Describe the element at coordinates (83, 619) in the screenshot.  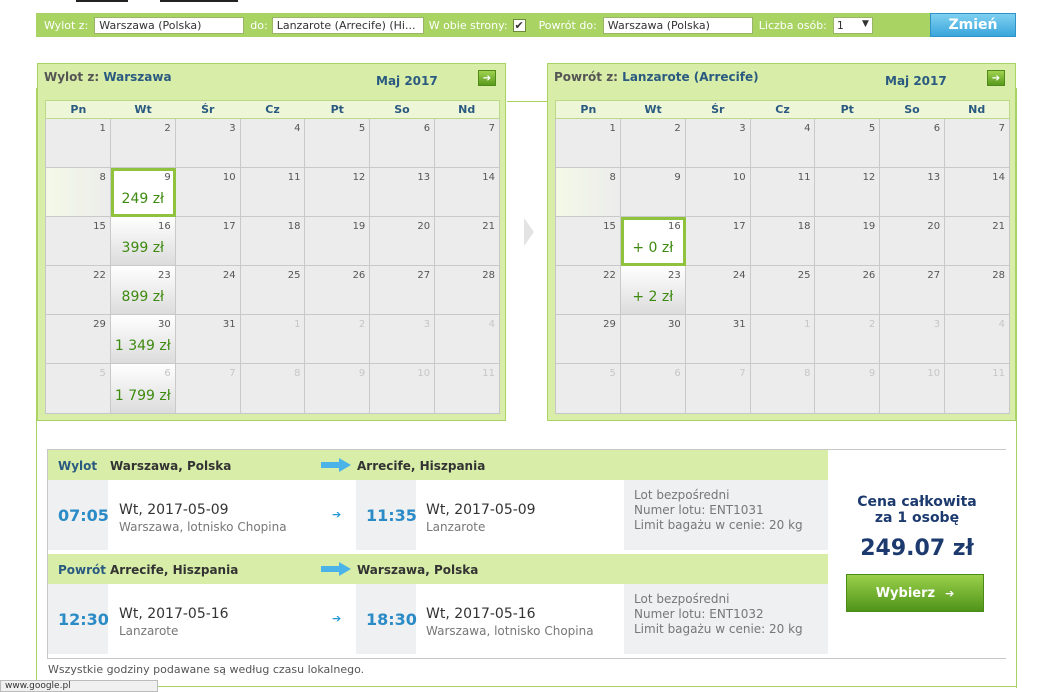
I see `departure-time: 12:30` at that location.